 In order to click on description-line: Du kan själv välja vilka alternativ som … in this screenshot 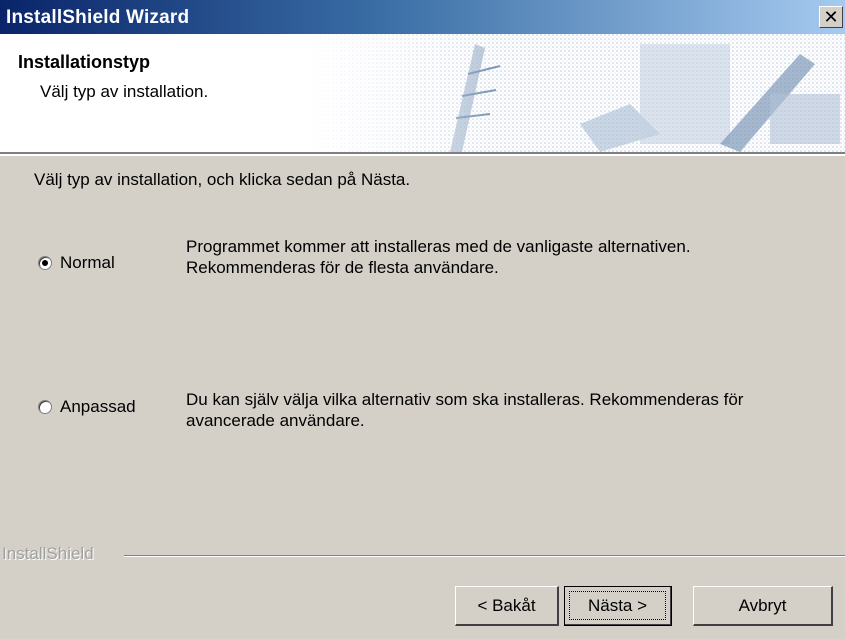, I will do `click(465, 399)`.